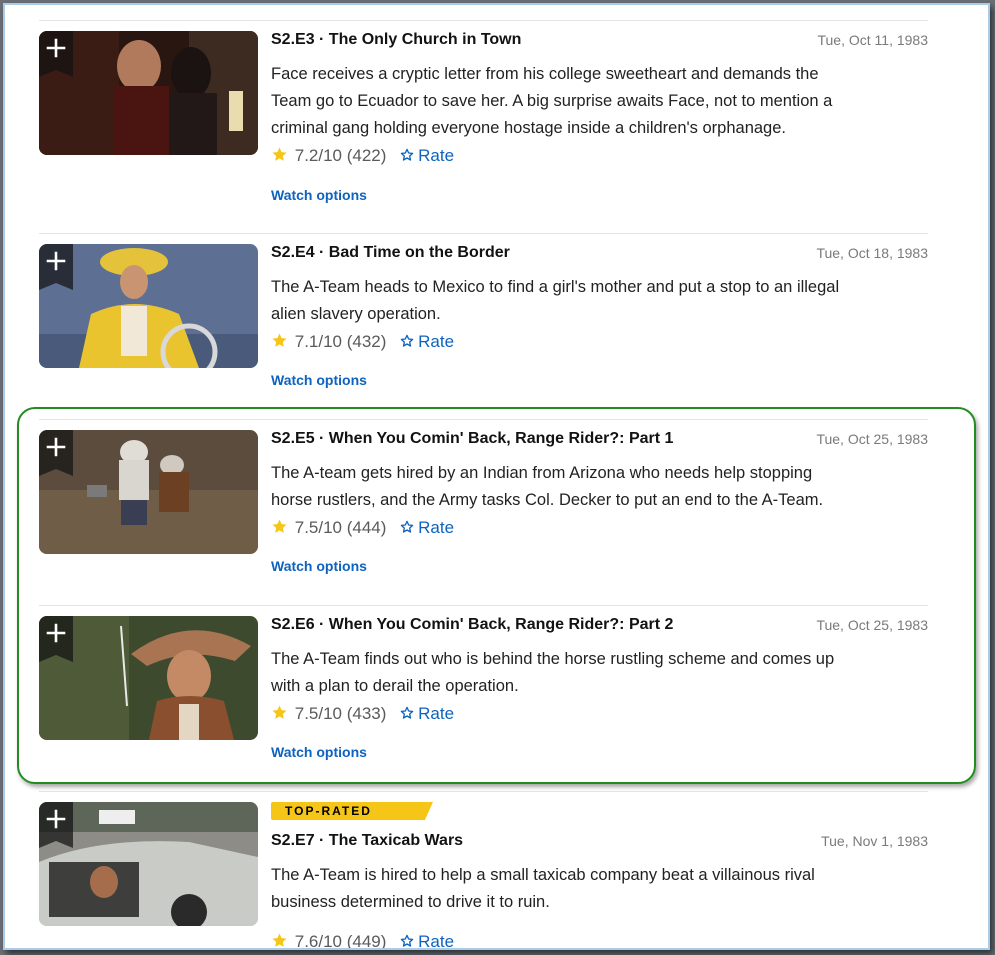 The image size is (995, 955). I want to click on rating-row: 7.2/10 (422) Rate, so click(362, 157).